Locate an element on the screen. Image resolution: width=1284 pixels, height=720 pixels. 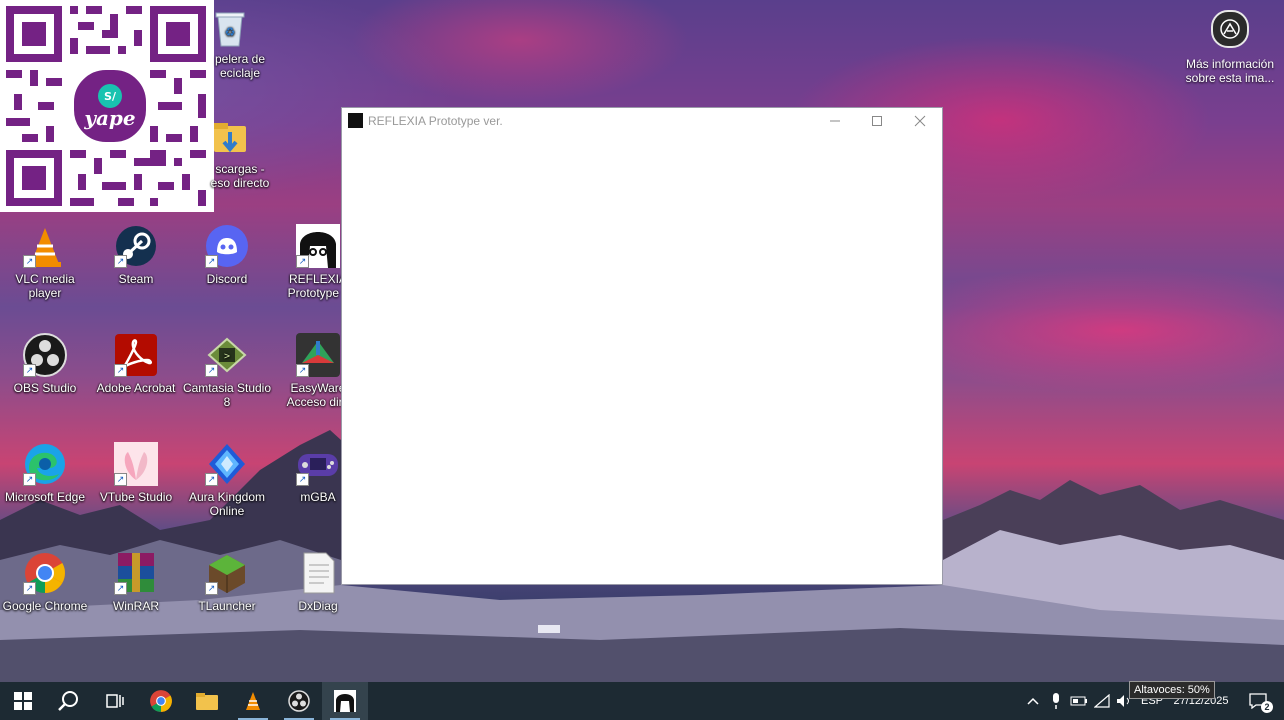
icon-label-line1: Microsoft Edge is located at coordinates (45, 497).